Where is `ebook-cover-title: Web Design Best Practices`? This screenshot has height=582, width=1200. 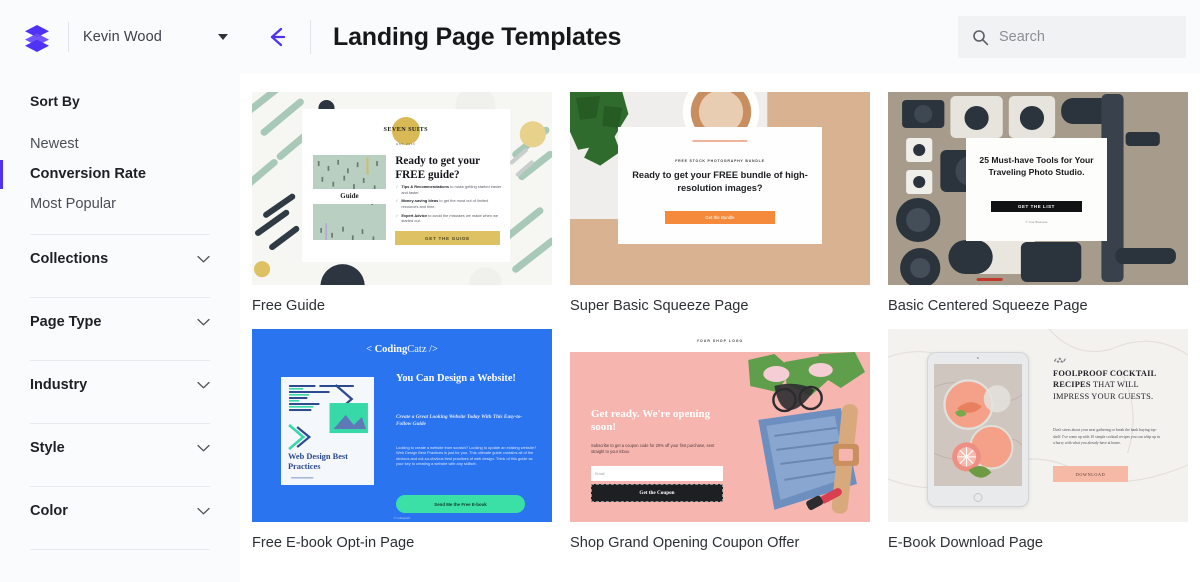 ebook-cover-title: Web Design Best Practices is located at coordinates (317, 461).